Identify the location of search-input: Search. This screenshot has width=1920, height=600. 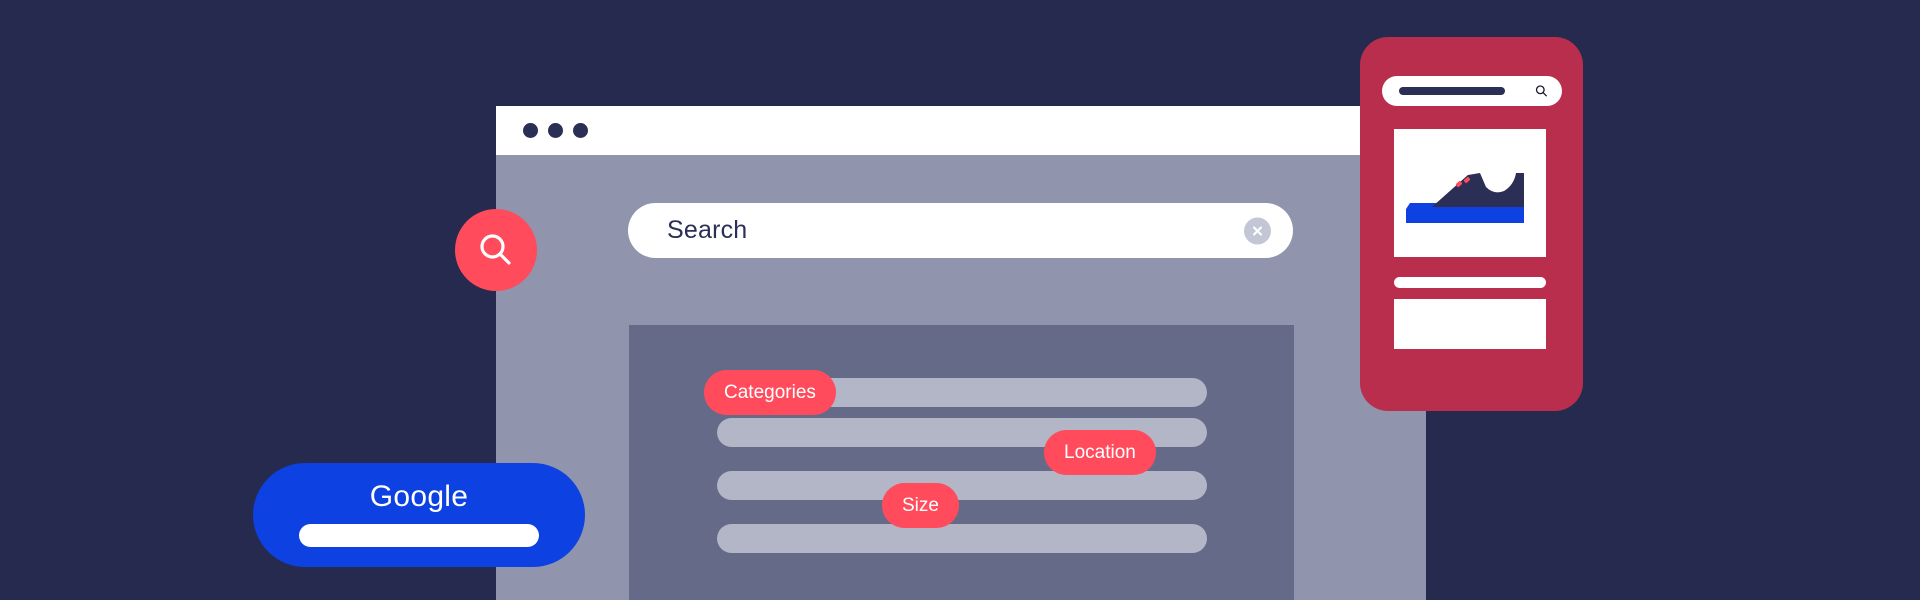
(960, 230).